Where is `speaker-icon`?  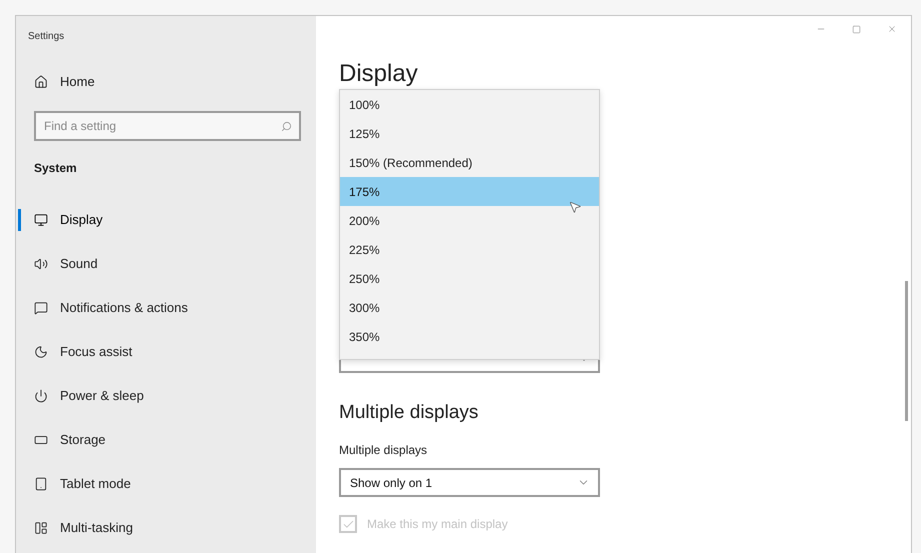 speaker-icon is located at coordinates (41, 264).